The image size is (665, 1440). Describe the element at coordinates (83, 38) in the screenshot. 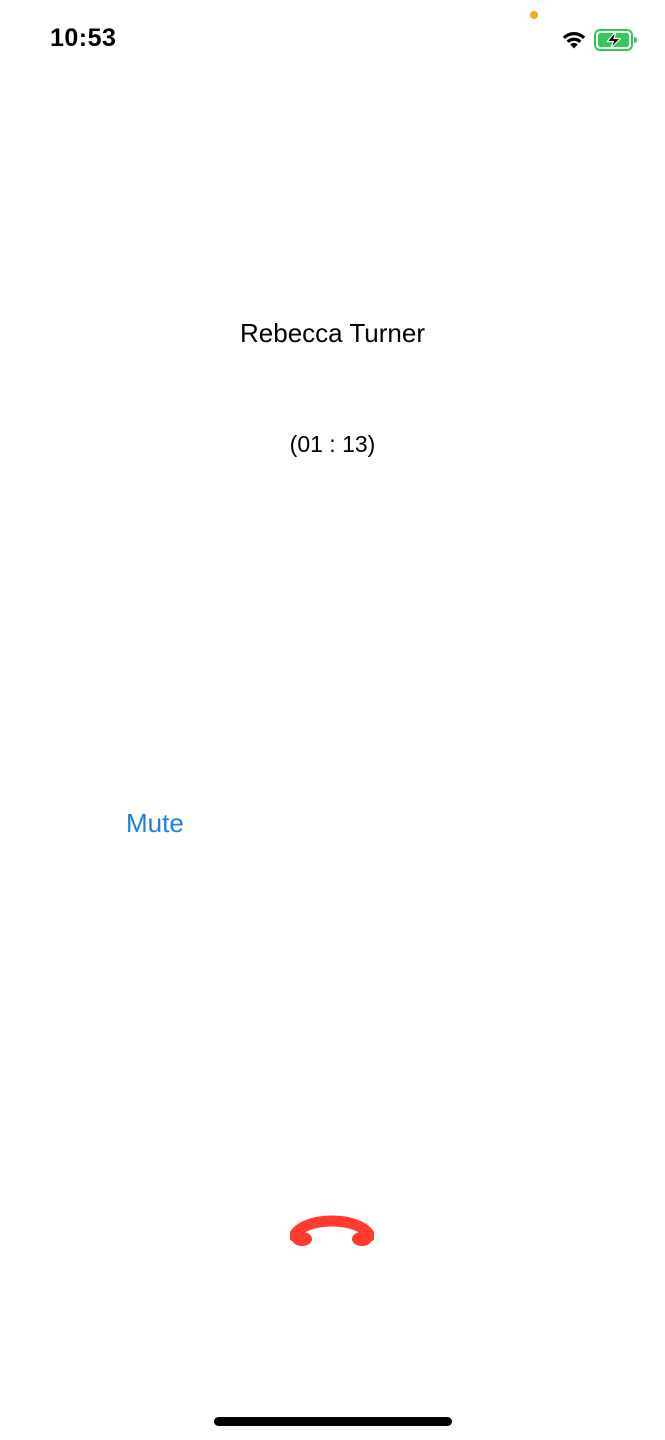

I see `status-time: 10:53` at that location.